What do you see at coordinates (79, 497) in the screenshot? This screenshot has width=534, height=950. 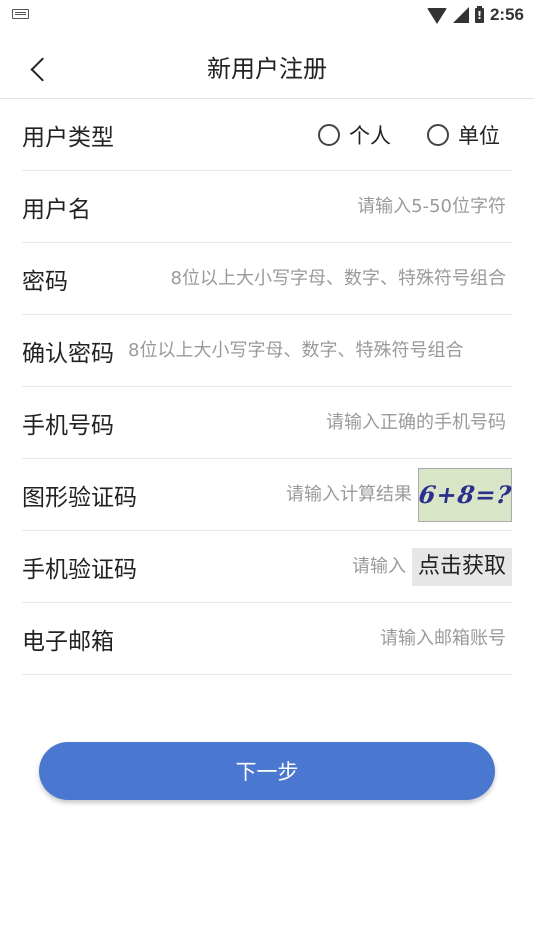 I see `captcha-label: 图形验证码` at bounding box center [79, 497].